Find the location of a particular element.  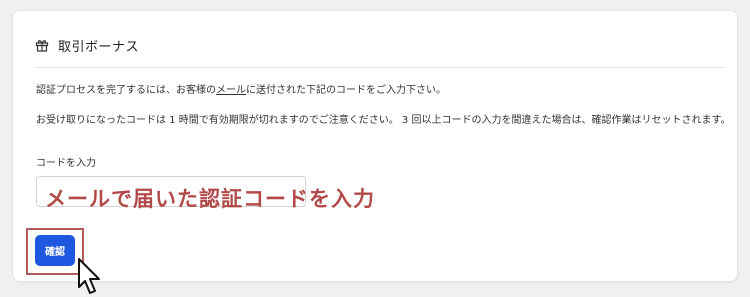

annotation-text: メールで届いた認証コードを入力 is located at coordinates (210, 199).